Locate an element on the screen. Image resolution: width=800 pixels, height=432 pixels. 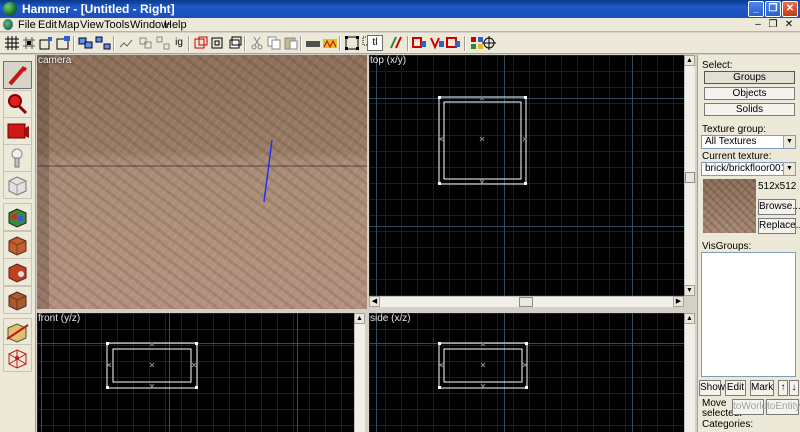
mdi-minimize-button: – is located at coordinates (758, 25).